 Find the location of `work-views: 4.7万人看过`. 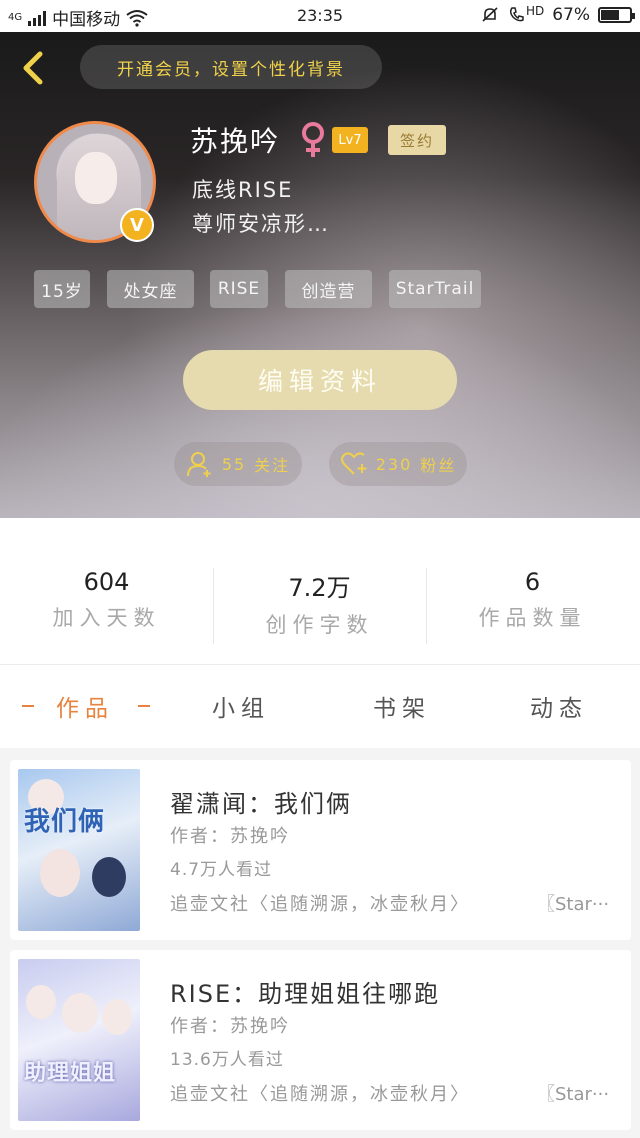

work-views: 4.7万人看过 is located at coordinates (221, 870).